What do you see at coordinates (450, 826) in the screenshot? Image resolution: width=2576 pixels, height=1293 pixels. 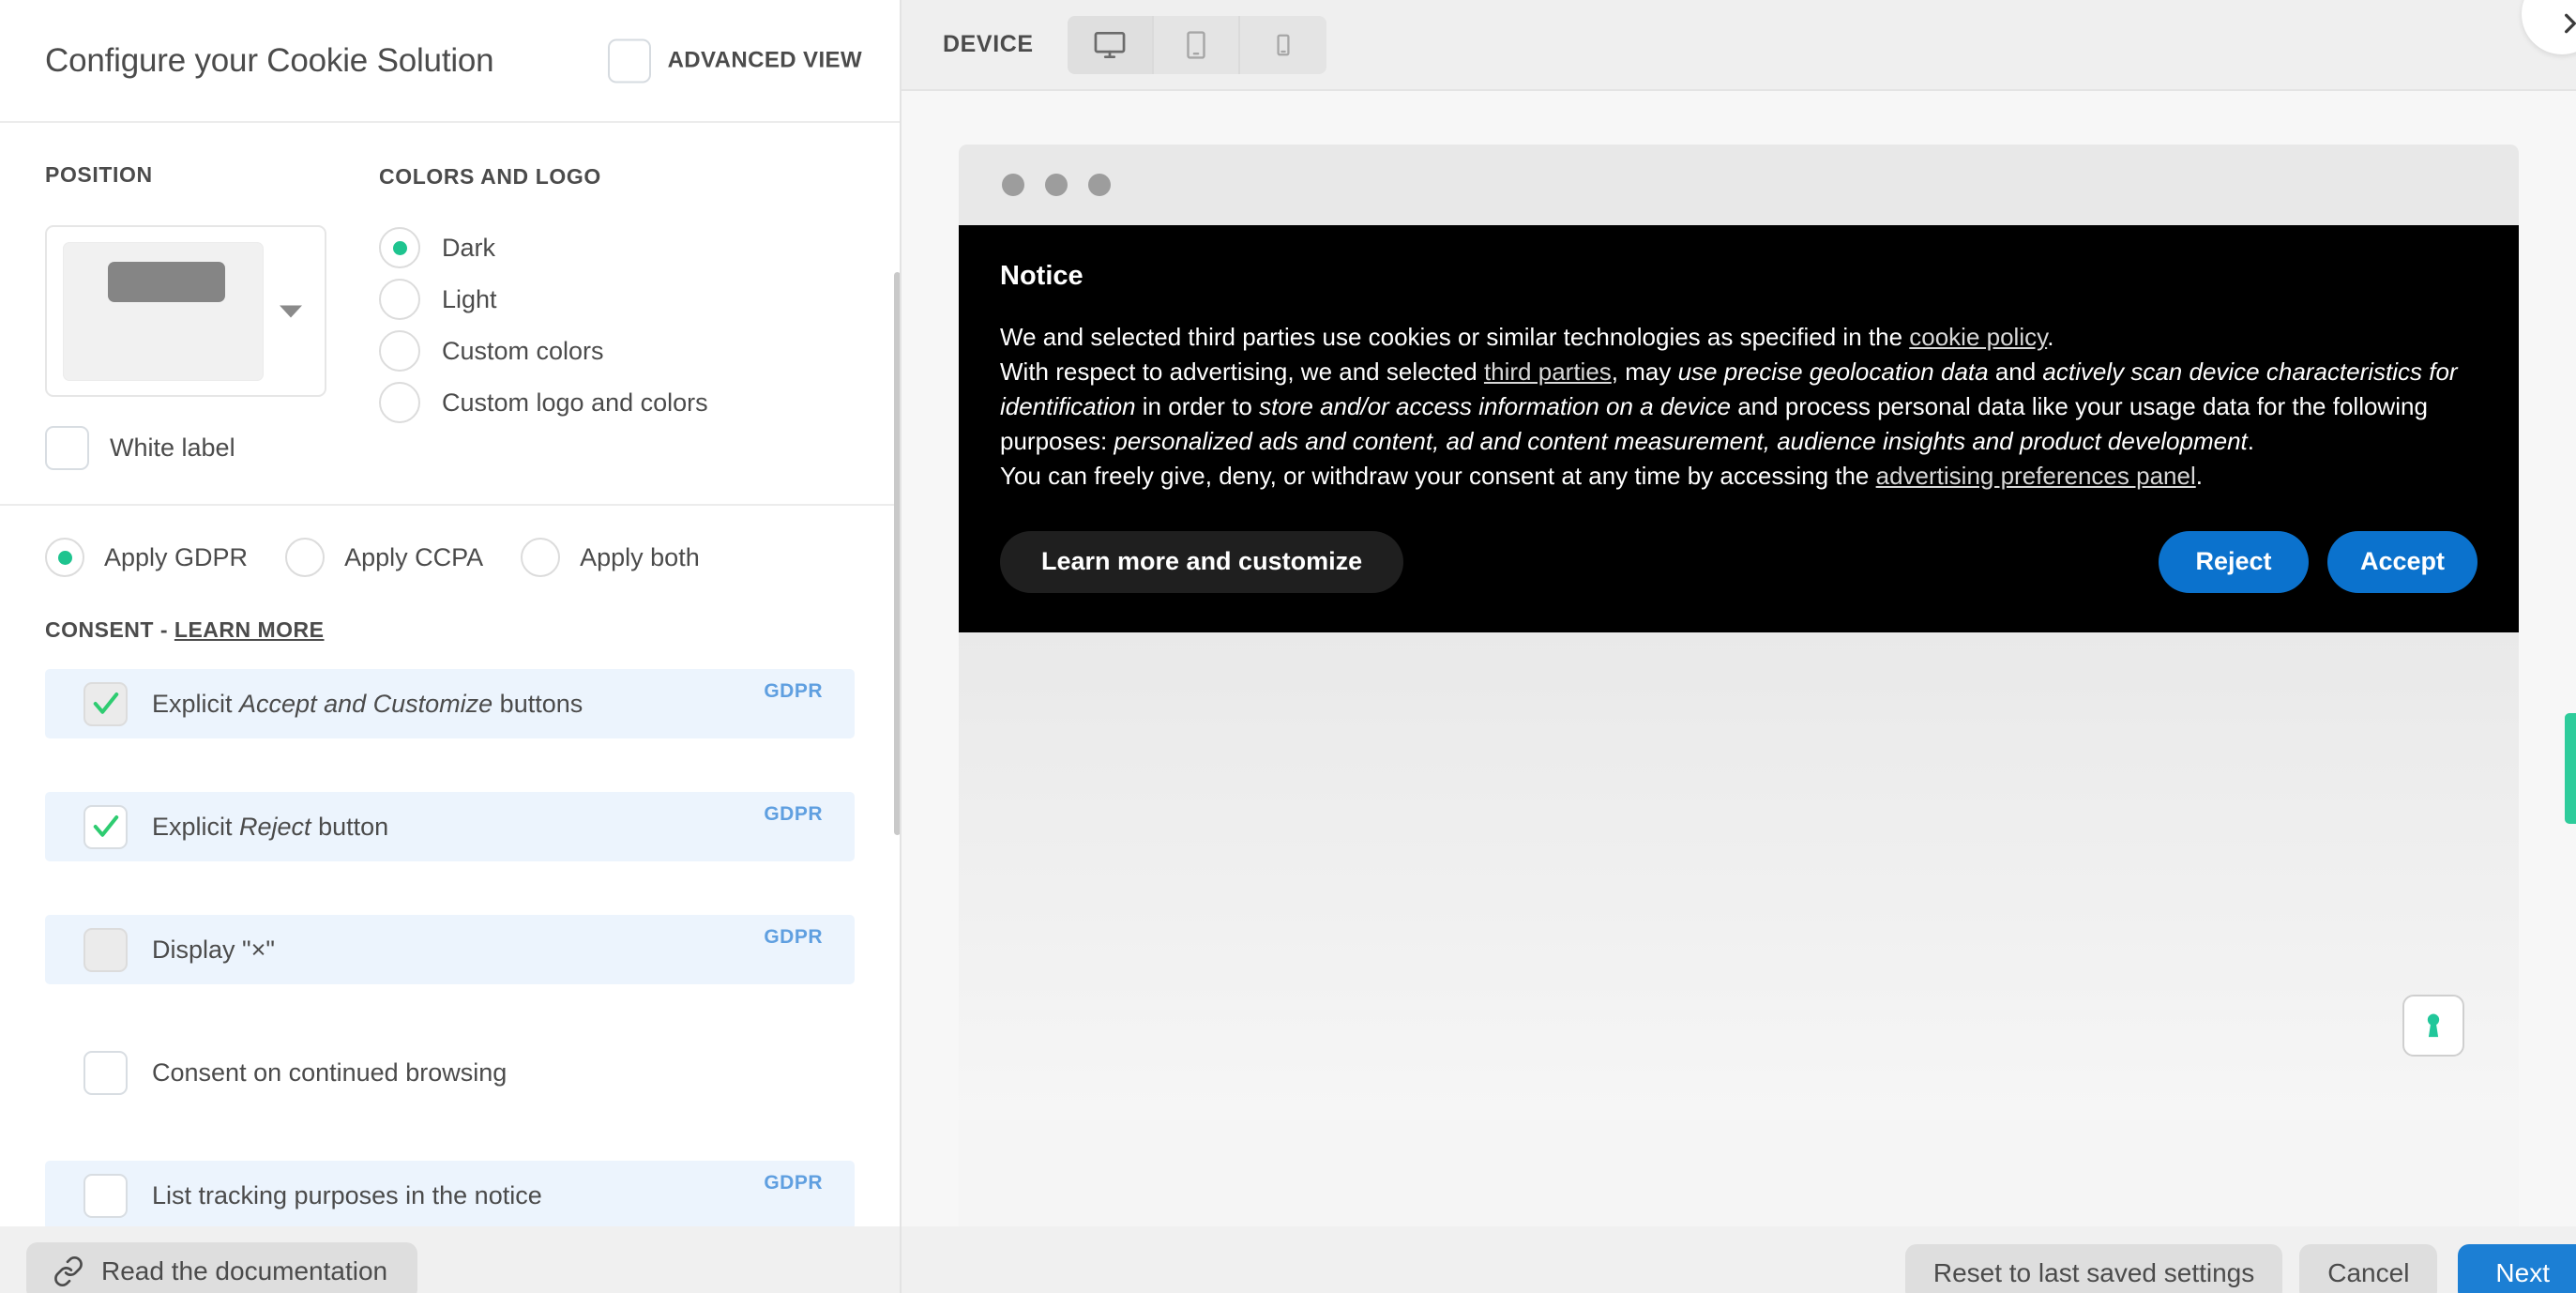 I see `consent-item-explicit-reject: Explicit Reject button GDPR` at bounding box center [450, 826].